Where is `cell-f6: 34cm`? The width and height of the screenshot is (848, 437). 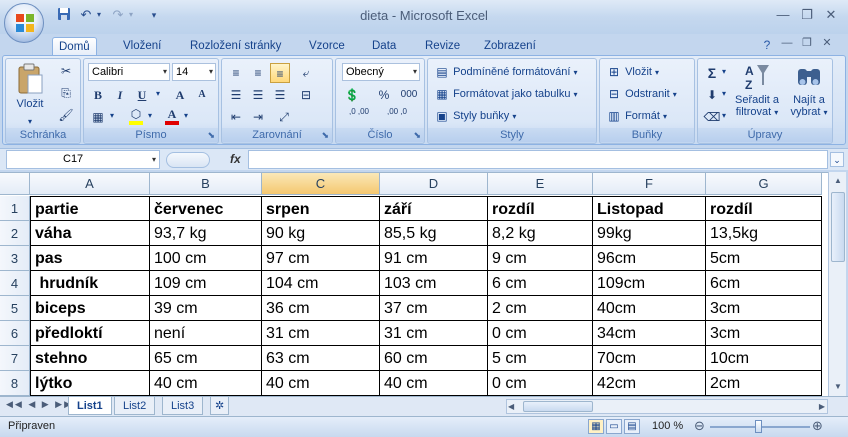
cell-f6: 34cm is located at coordinates (649, 333).